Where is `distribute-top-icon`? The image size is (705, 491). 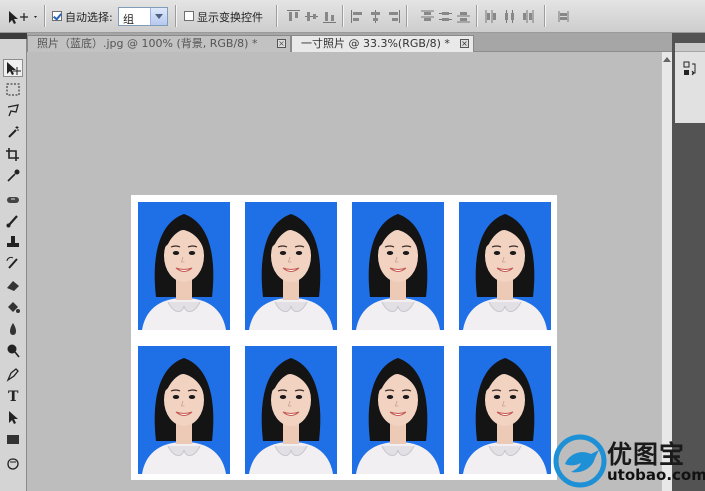
distribute-top-icon is located at coordinates (427, 16).